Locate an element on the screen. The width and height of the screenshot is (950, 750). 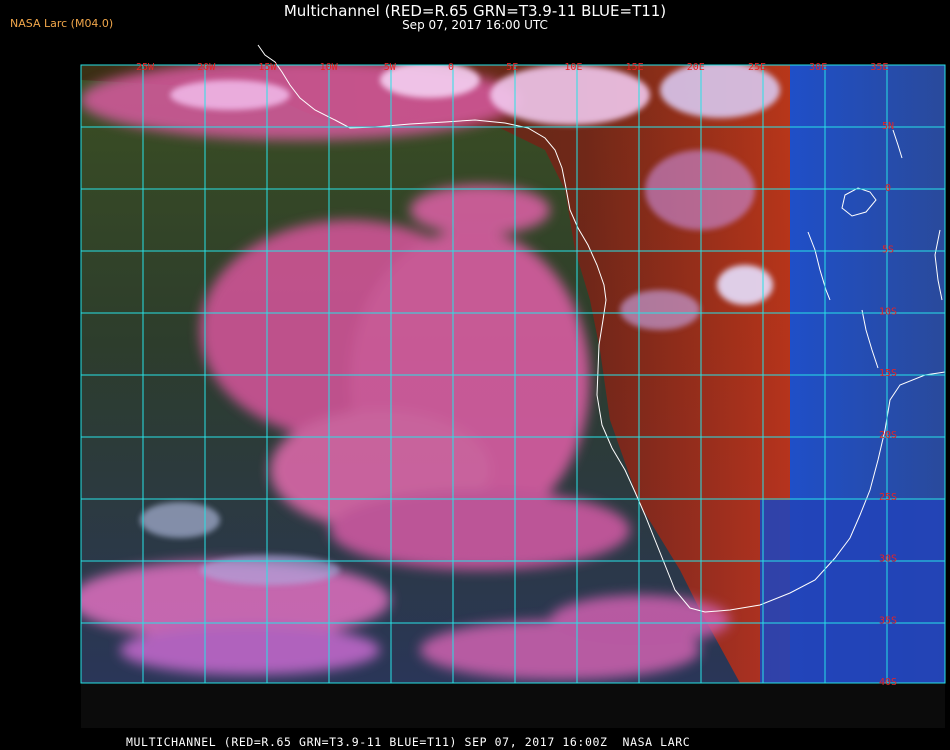
latitude-label: 10S is located at coordinates (888, 311).